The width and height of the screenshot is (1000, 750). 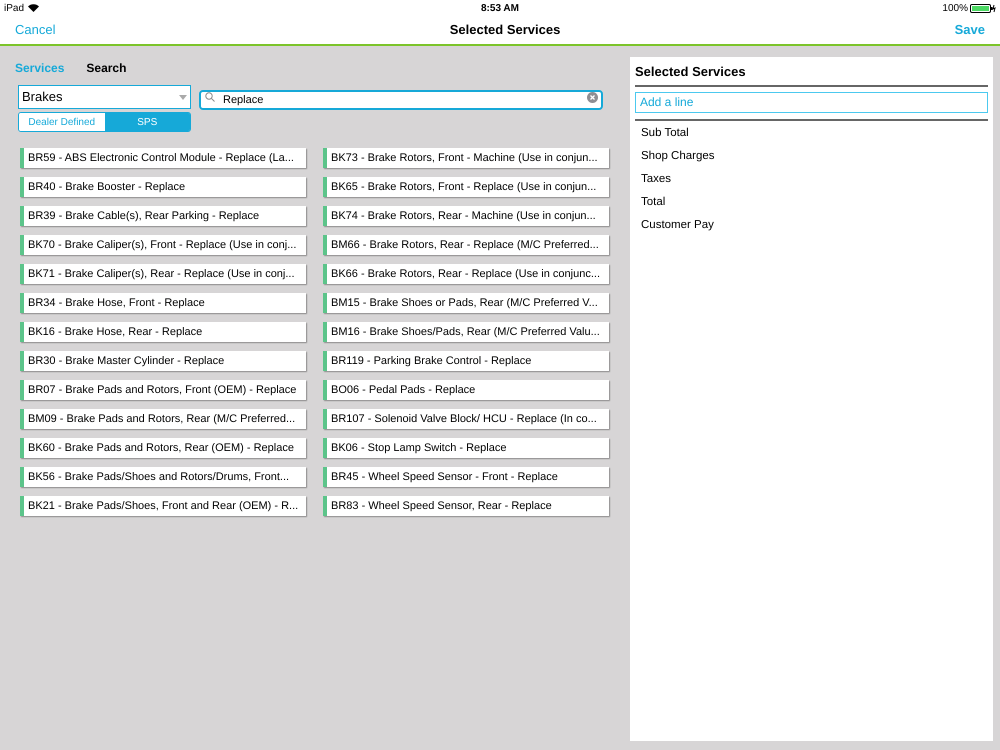 I want to click on service-item: BK16 - Brake Hose, Rear - Replace, so click(x=163, y=332).